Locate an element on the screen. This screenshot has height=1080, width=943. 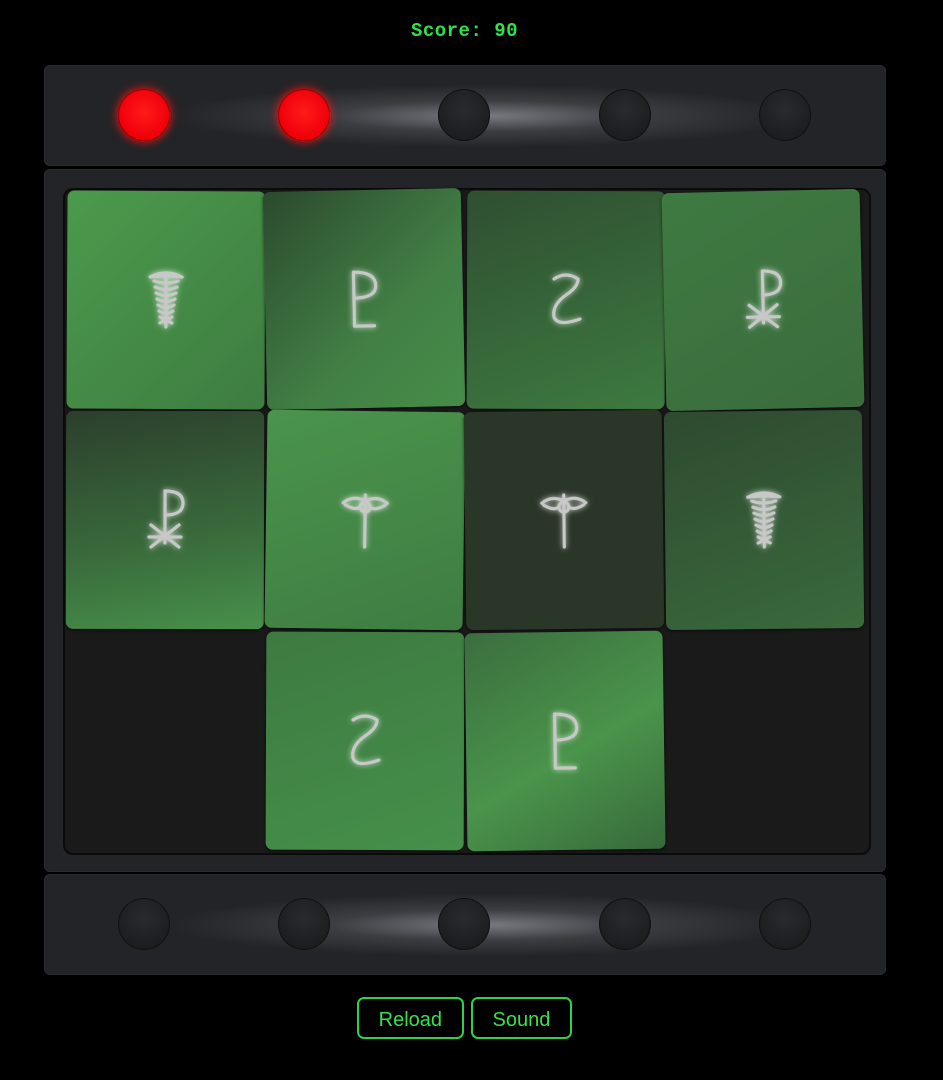
score-display: Score: 90 is located at coordinates (464, 31).